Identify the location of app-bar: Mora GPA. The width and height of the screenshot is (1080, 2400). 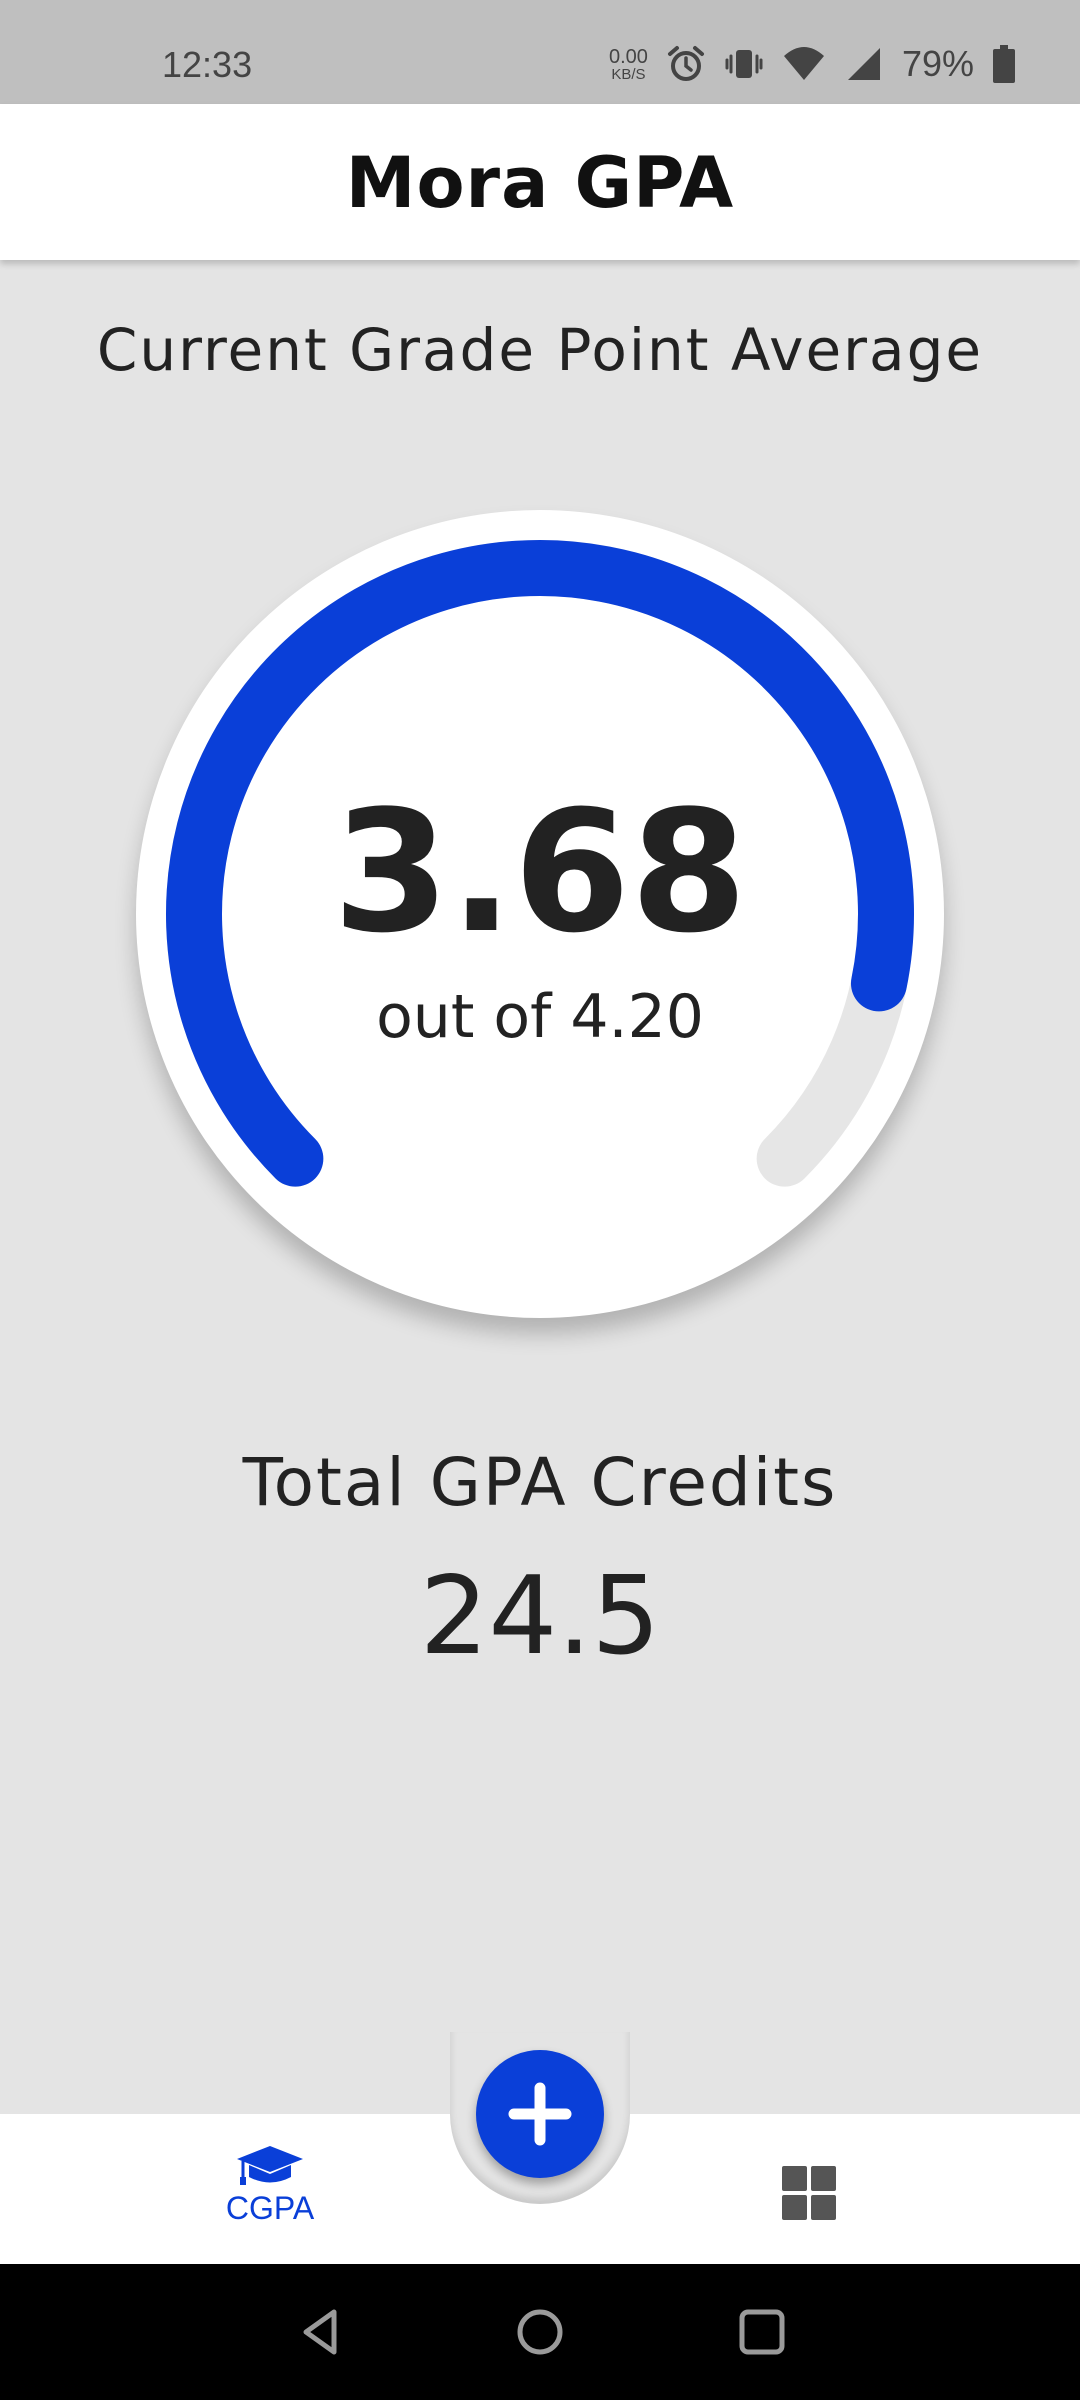
(540, 182).